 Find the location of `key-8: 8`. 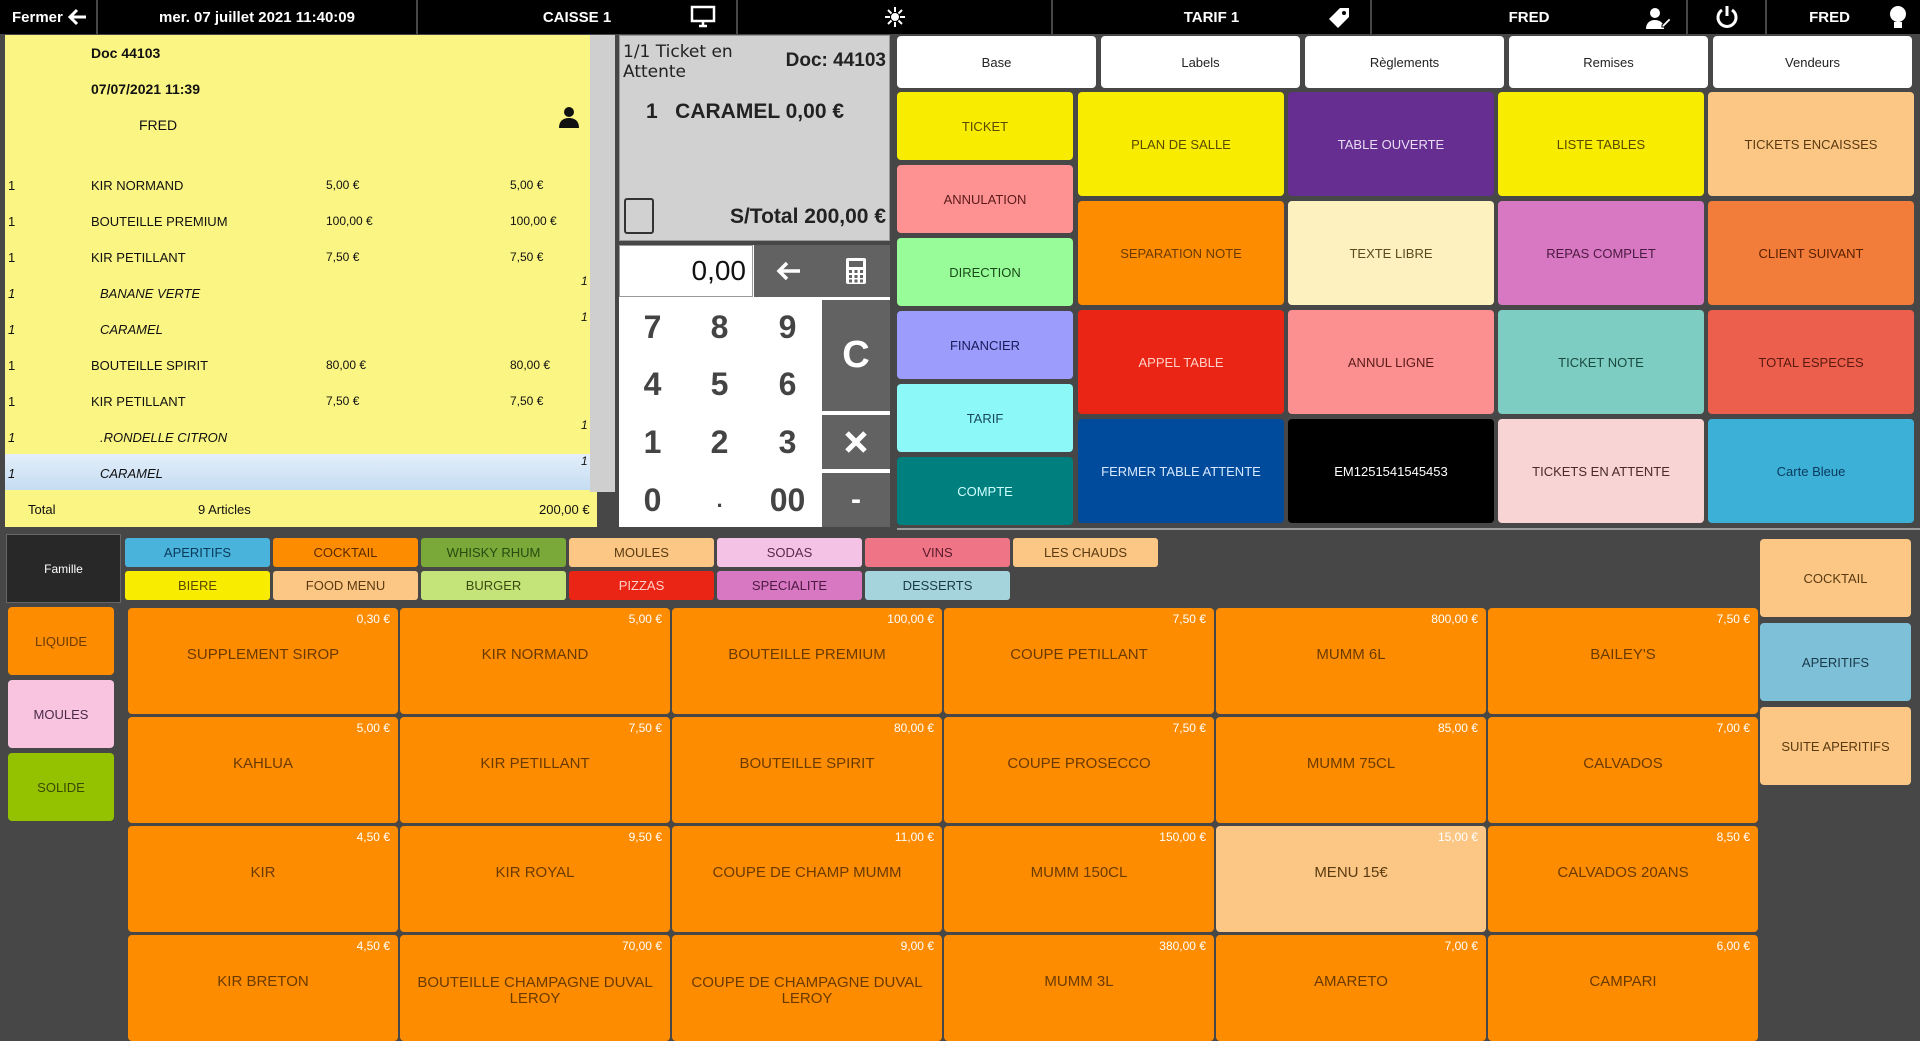

key-8: 8 is located at coordinates (719, 327).